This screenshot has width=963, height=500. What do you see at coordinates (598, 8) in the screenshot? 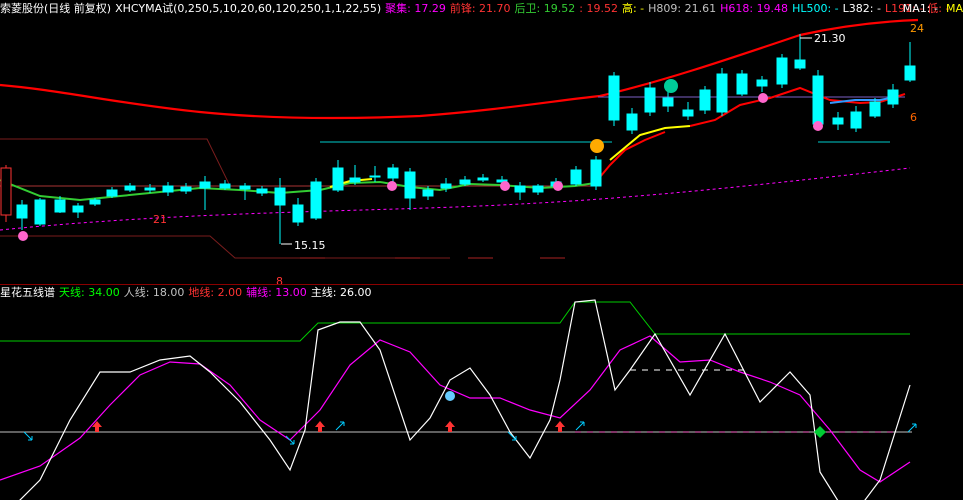
I see `header-item-3: : 19.52` at bounding box center [598, 8].